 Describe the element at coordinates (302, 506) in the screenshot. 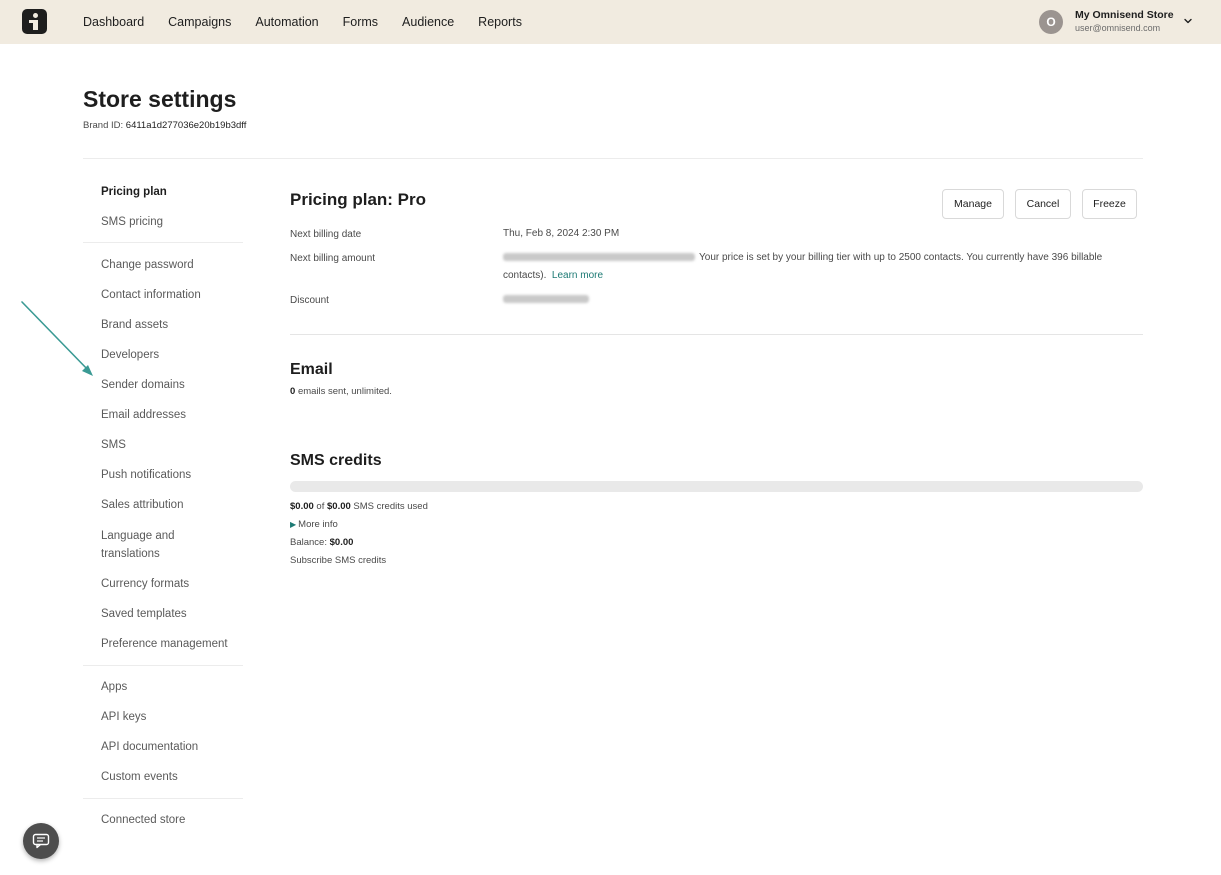

I see `sms-used-amount: $0.00` at that location.